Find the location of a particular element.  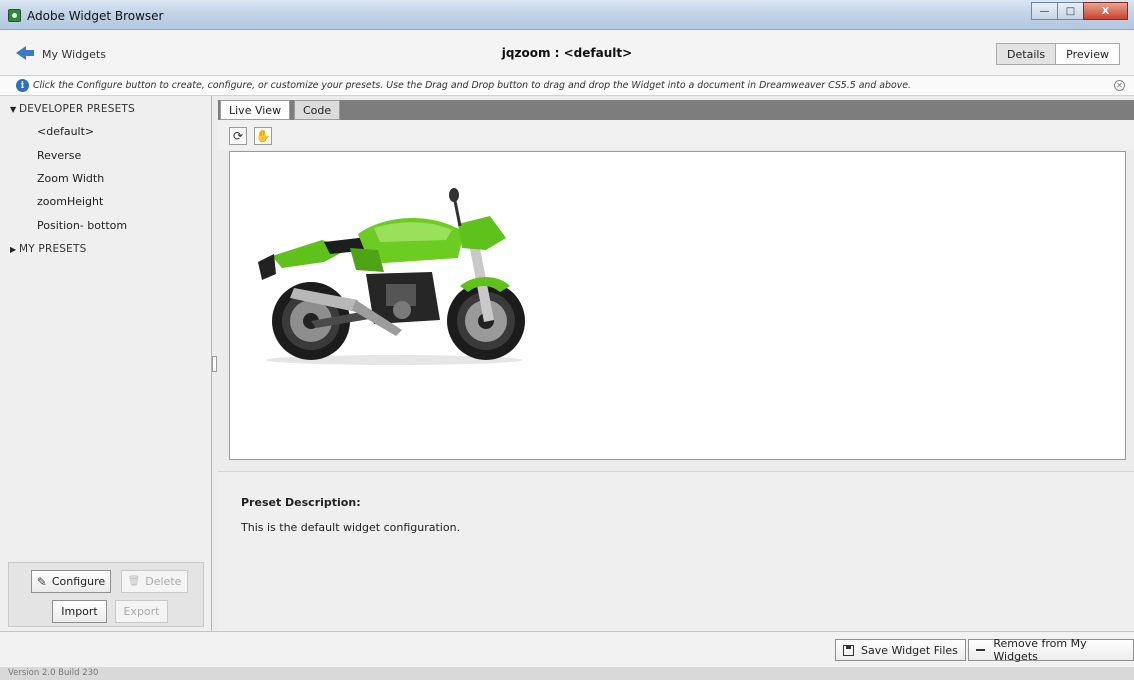

window-title-bar: Adobe Widget Browser — □ X is located at coordinates (567, 15).